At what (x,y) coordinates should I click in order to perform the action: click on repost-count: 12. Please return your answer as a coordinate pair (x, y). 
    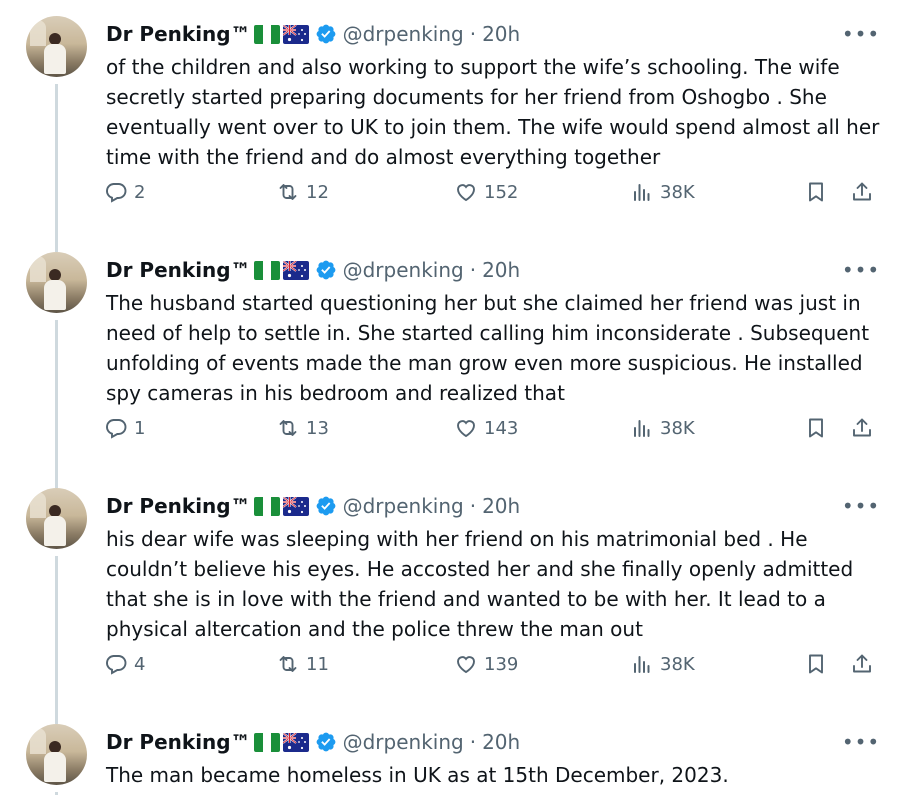
    Looking at the image, I should click on (317, 192).